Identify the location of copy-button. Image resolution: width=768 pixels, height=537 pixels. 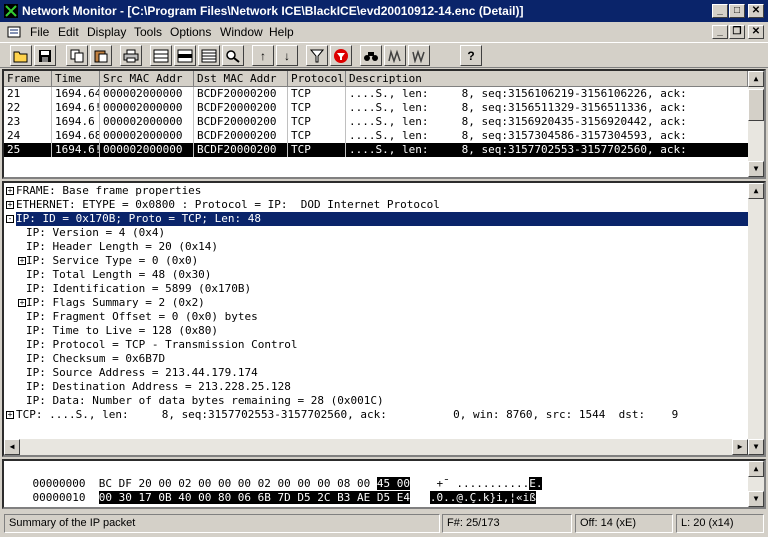
(77, 55).